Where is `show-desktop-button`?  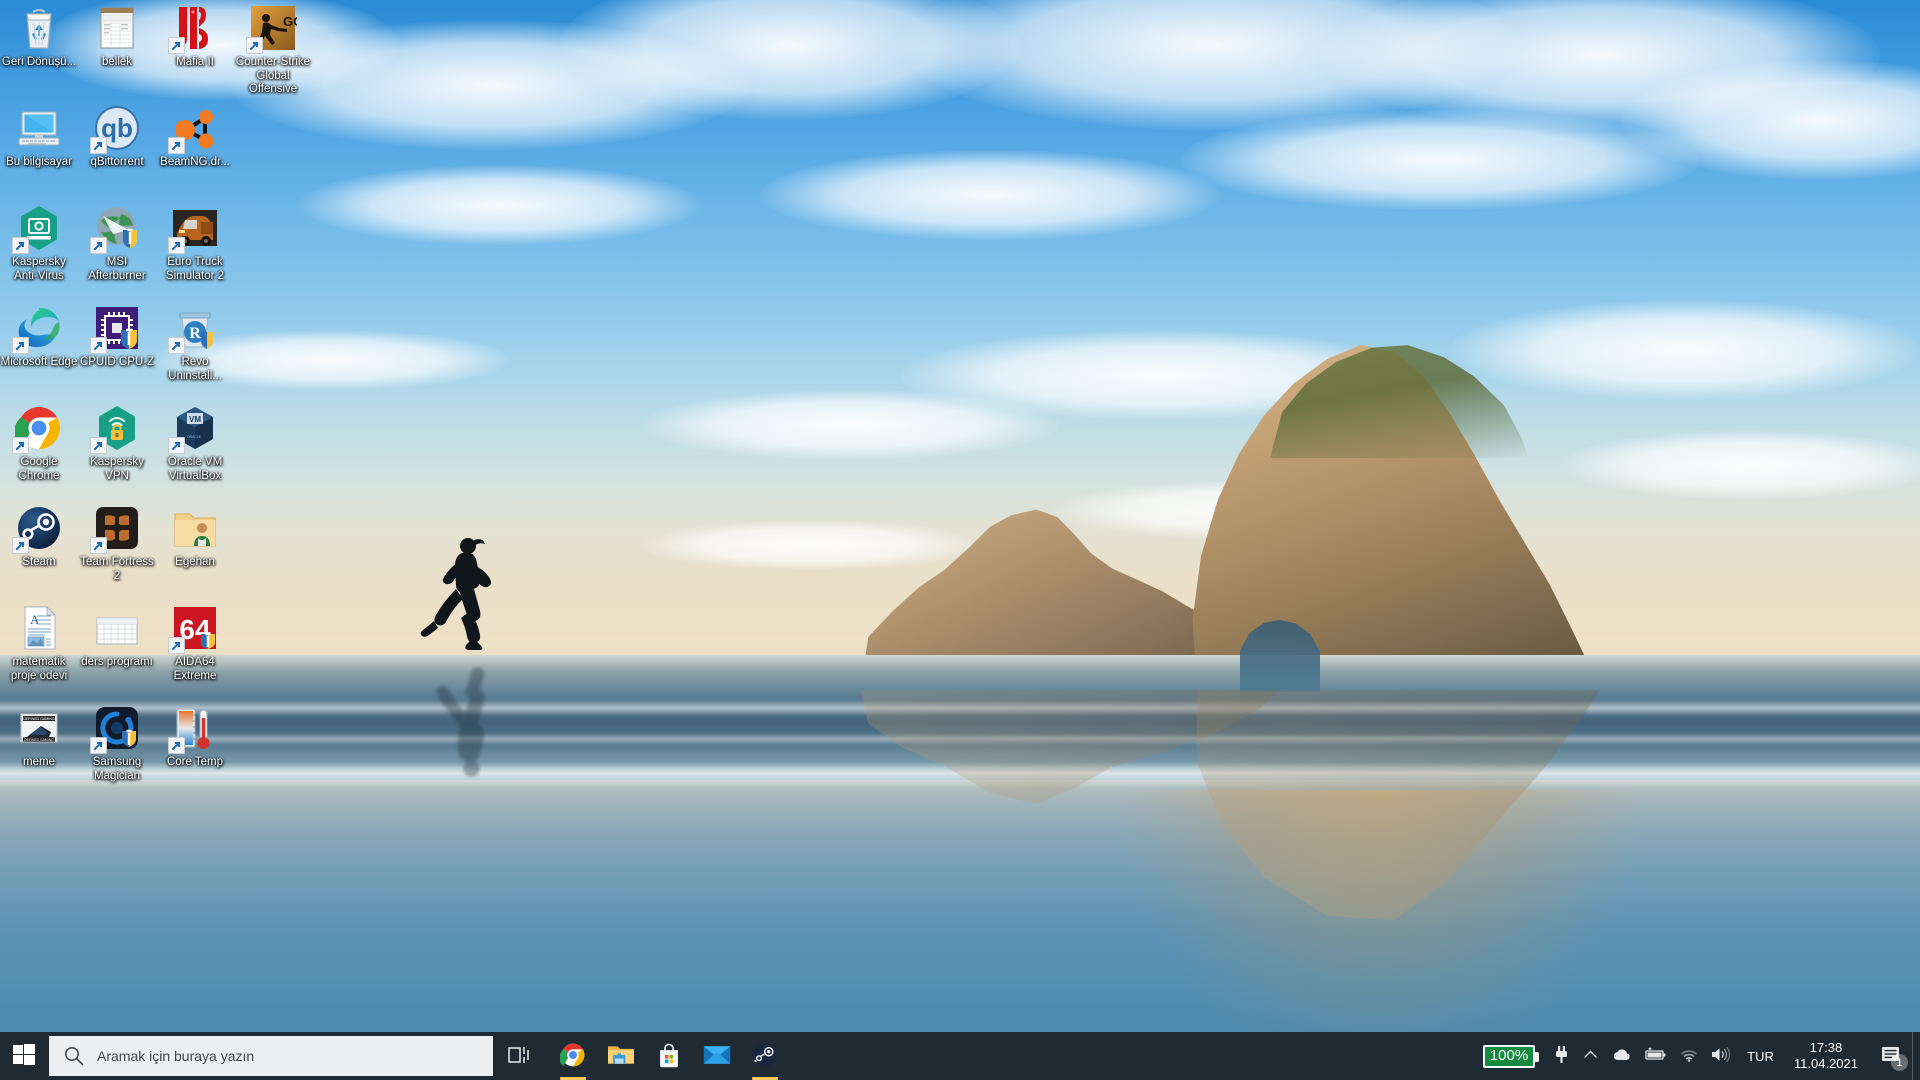 show-desktop-button is located at coordinates (1916, 1056).